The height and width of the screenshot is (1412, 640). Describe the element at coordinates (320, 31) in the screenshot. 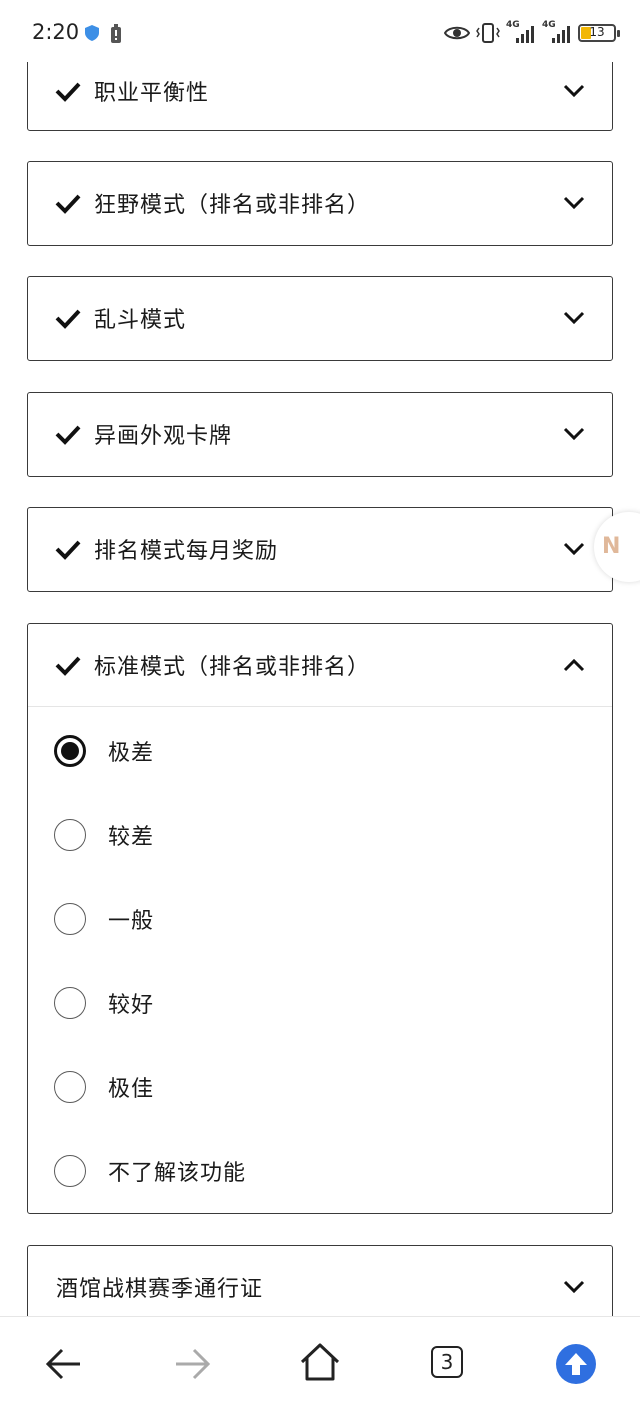

I see `status-bar: 2:20 4G 4G 13` at that location.